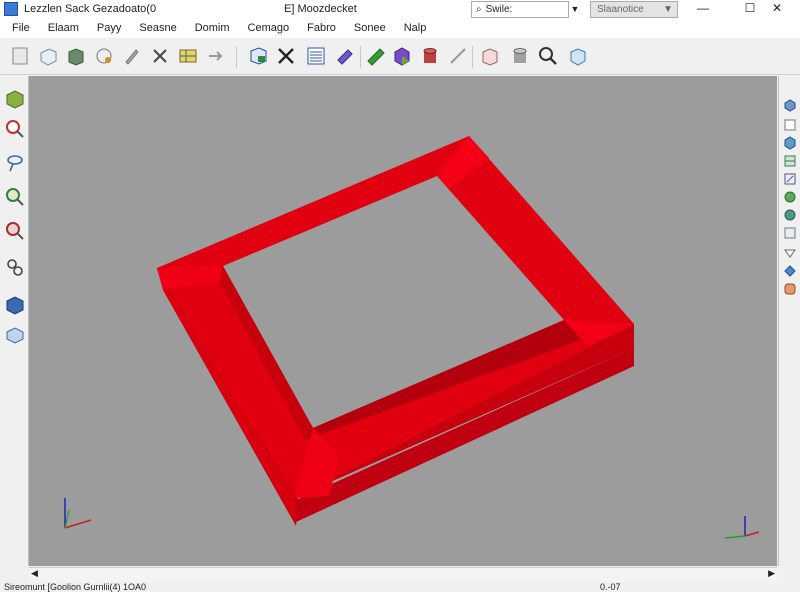 The height and width of the screenshot is (592, 800). What do you see at coordinates (790, 197) in the screenshot?
I see `view-globe-icon` at bounding box center [790, 197].